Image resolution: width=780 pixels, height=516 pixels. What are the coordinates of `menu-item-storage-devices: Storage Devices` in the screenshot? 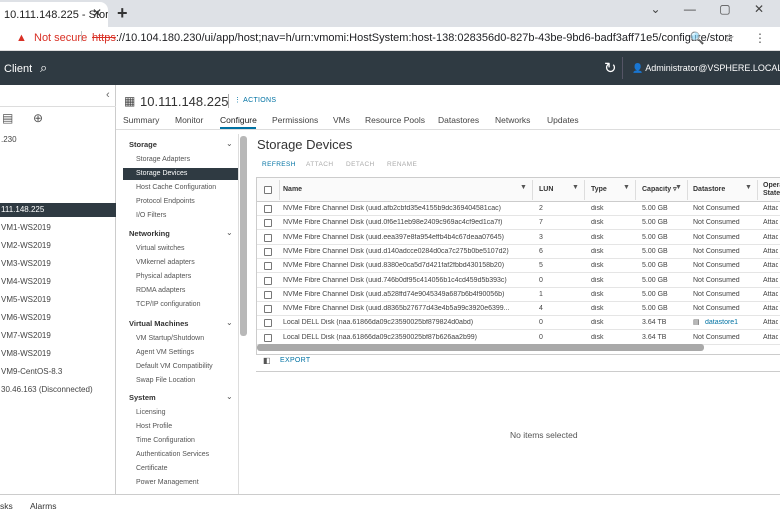 It's located at (180, 174).